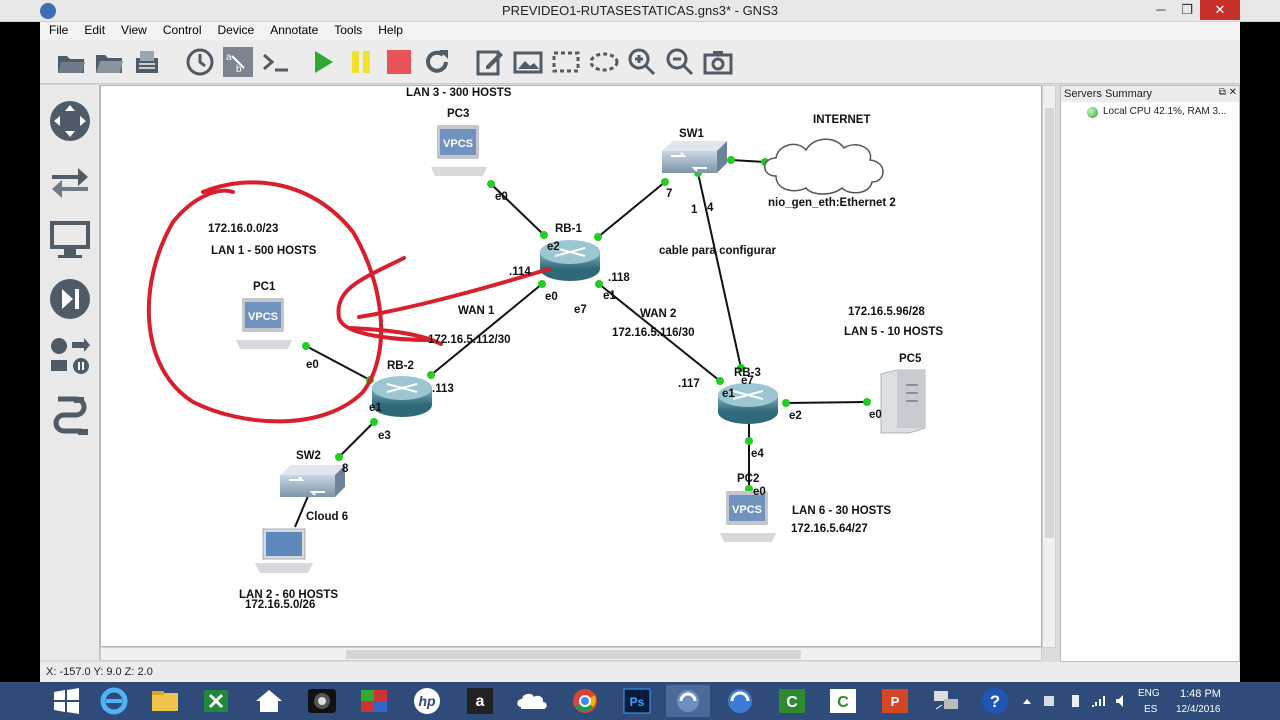  Describe the element at coordinates (93, 29) in the screenshot. I see `menu-edit: Edit` at that location.